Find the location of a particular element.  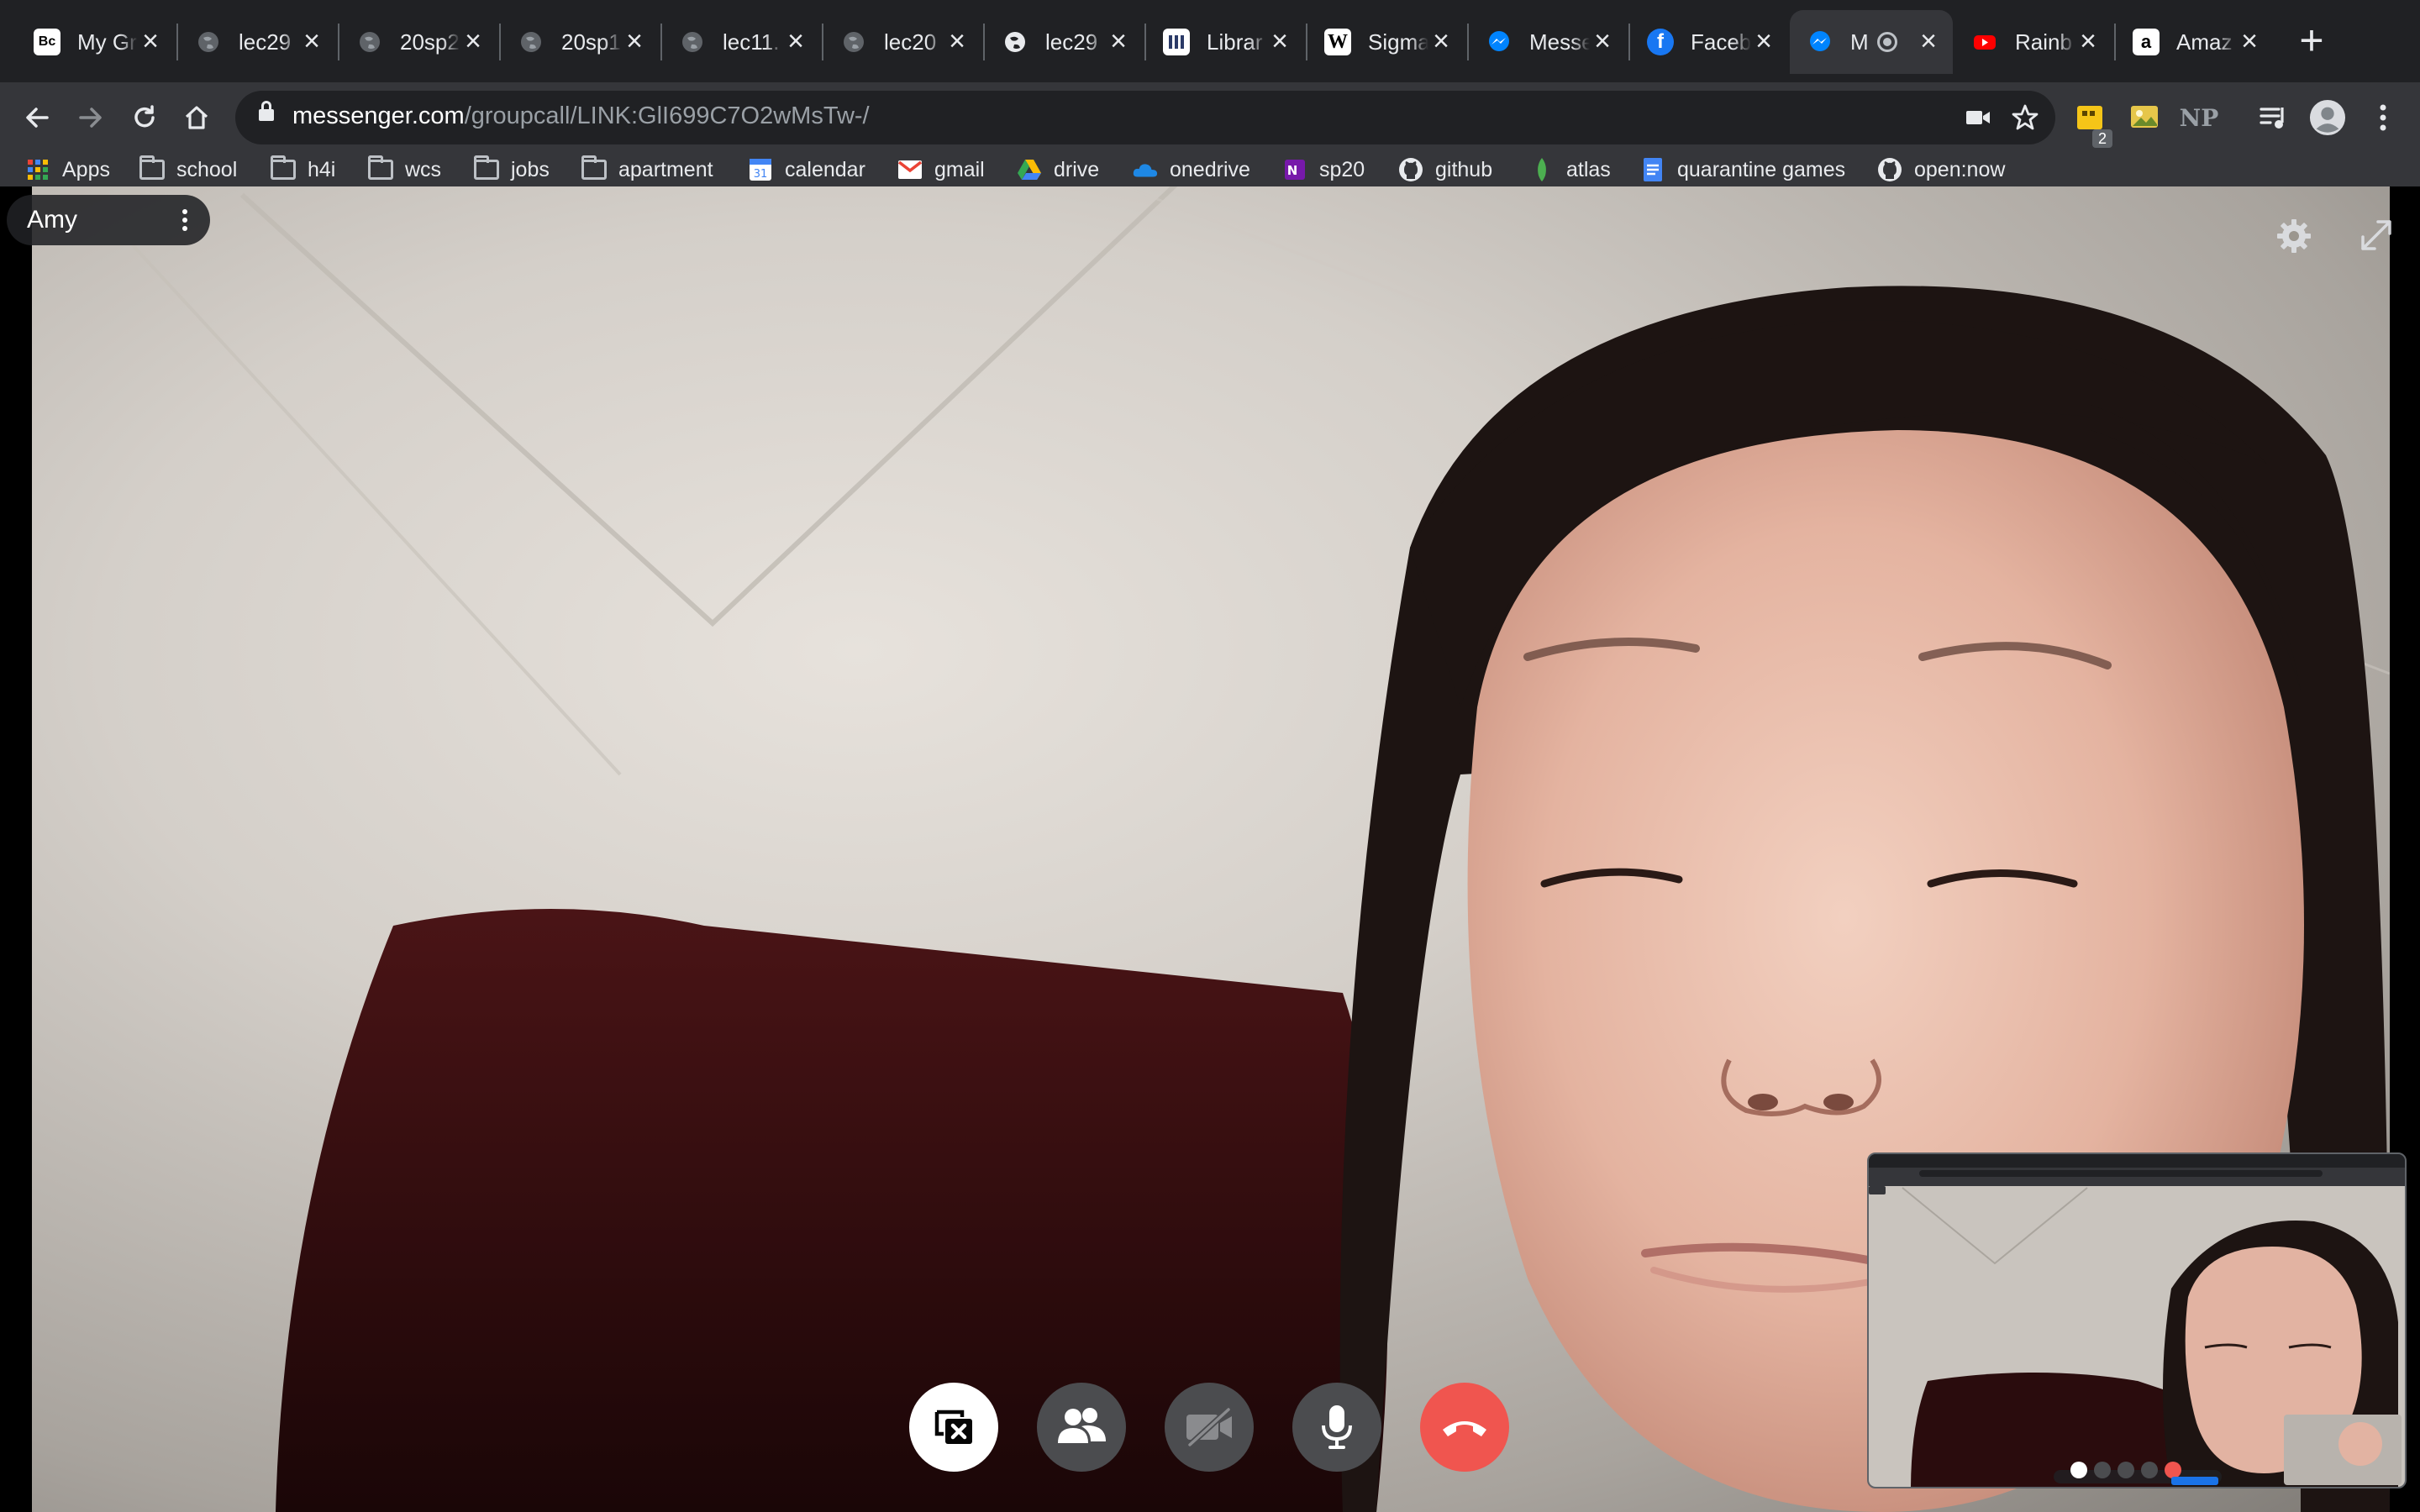

bookmark-label: gmail is located at coordinates (960, 169).